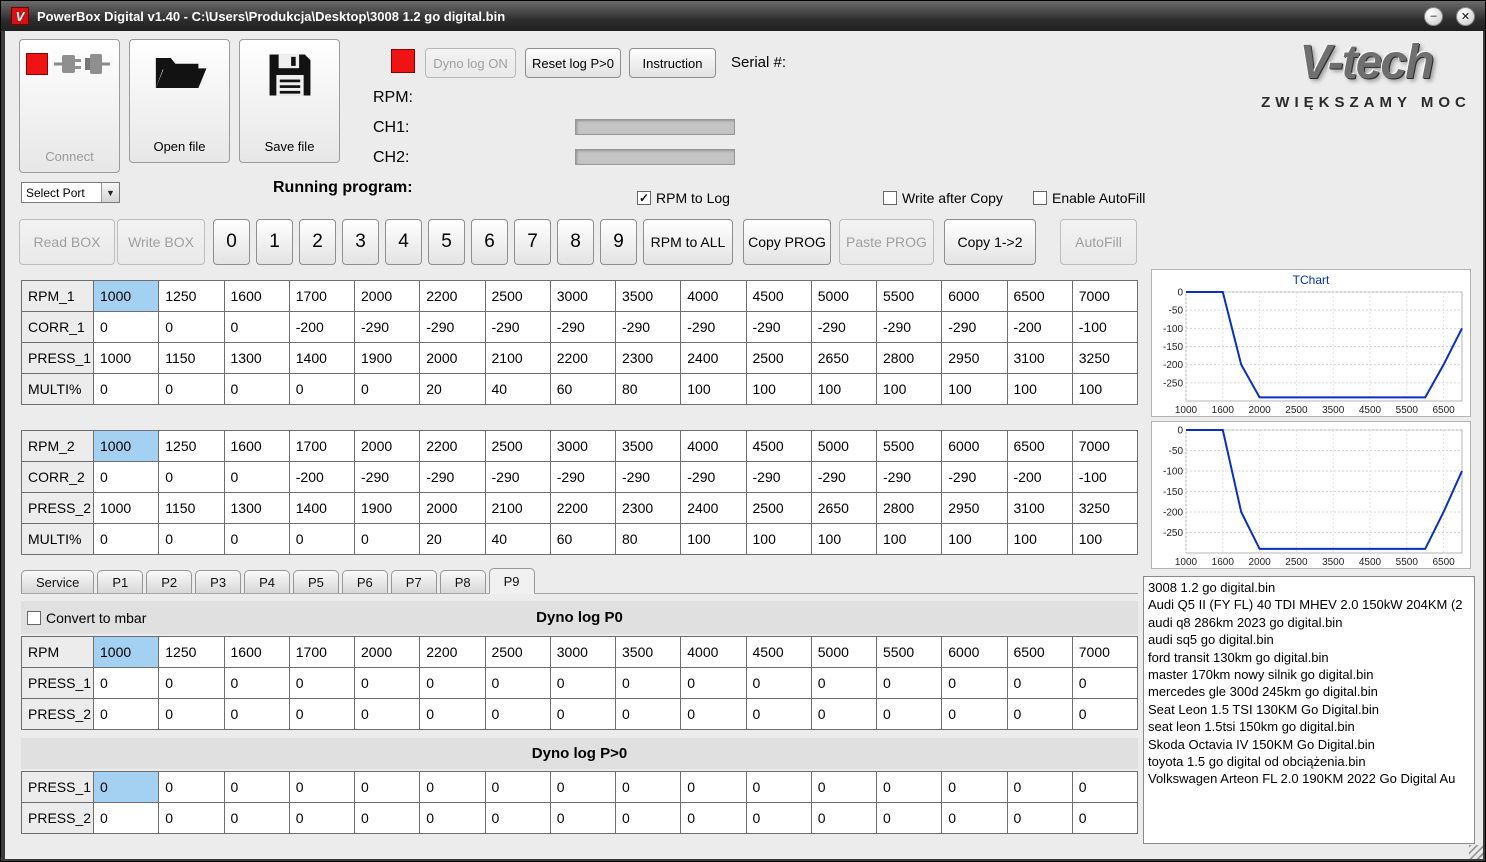  Describe the element at coordinates (886, 242) in the screenshot. I see `paste-prog-button: Paste PROG` at that location.